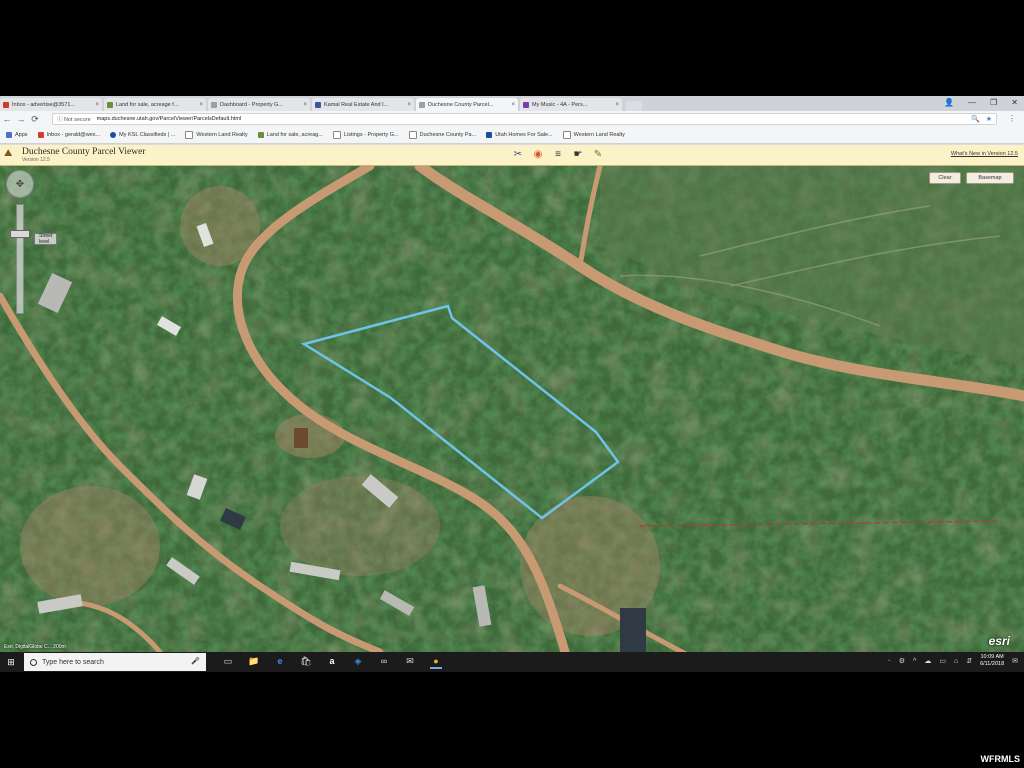 The width and height of the screenshot is (1024, 768). What do you see at coordinates (975, 119) in the screenshot?
I see `zoom-icon: 🔍` at bounding box center [975, 119].